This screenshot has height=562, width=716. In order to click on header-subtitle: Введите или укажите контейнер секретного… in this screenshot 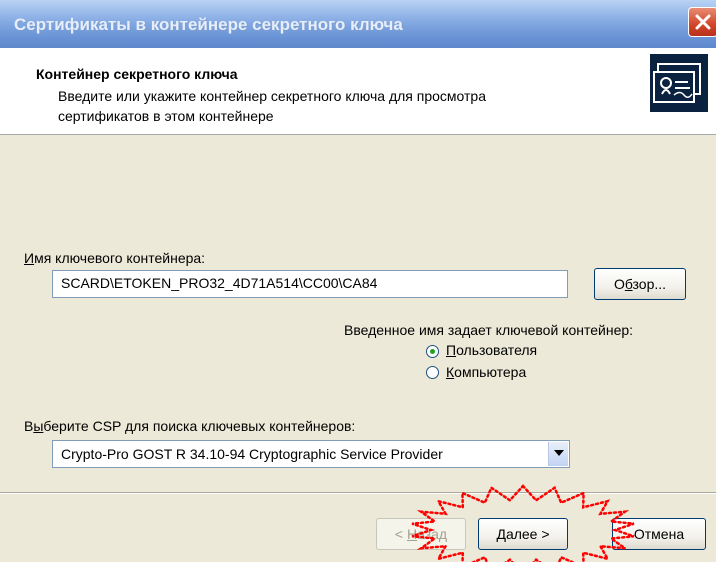, I will do `click(272, 106)`.